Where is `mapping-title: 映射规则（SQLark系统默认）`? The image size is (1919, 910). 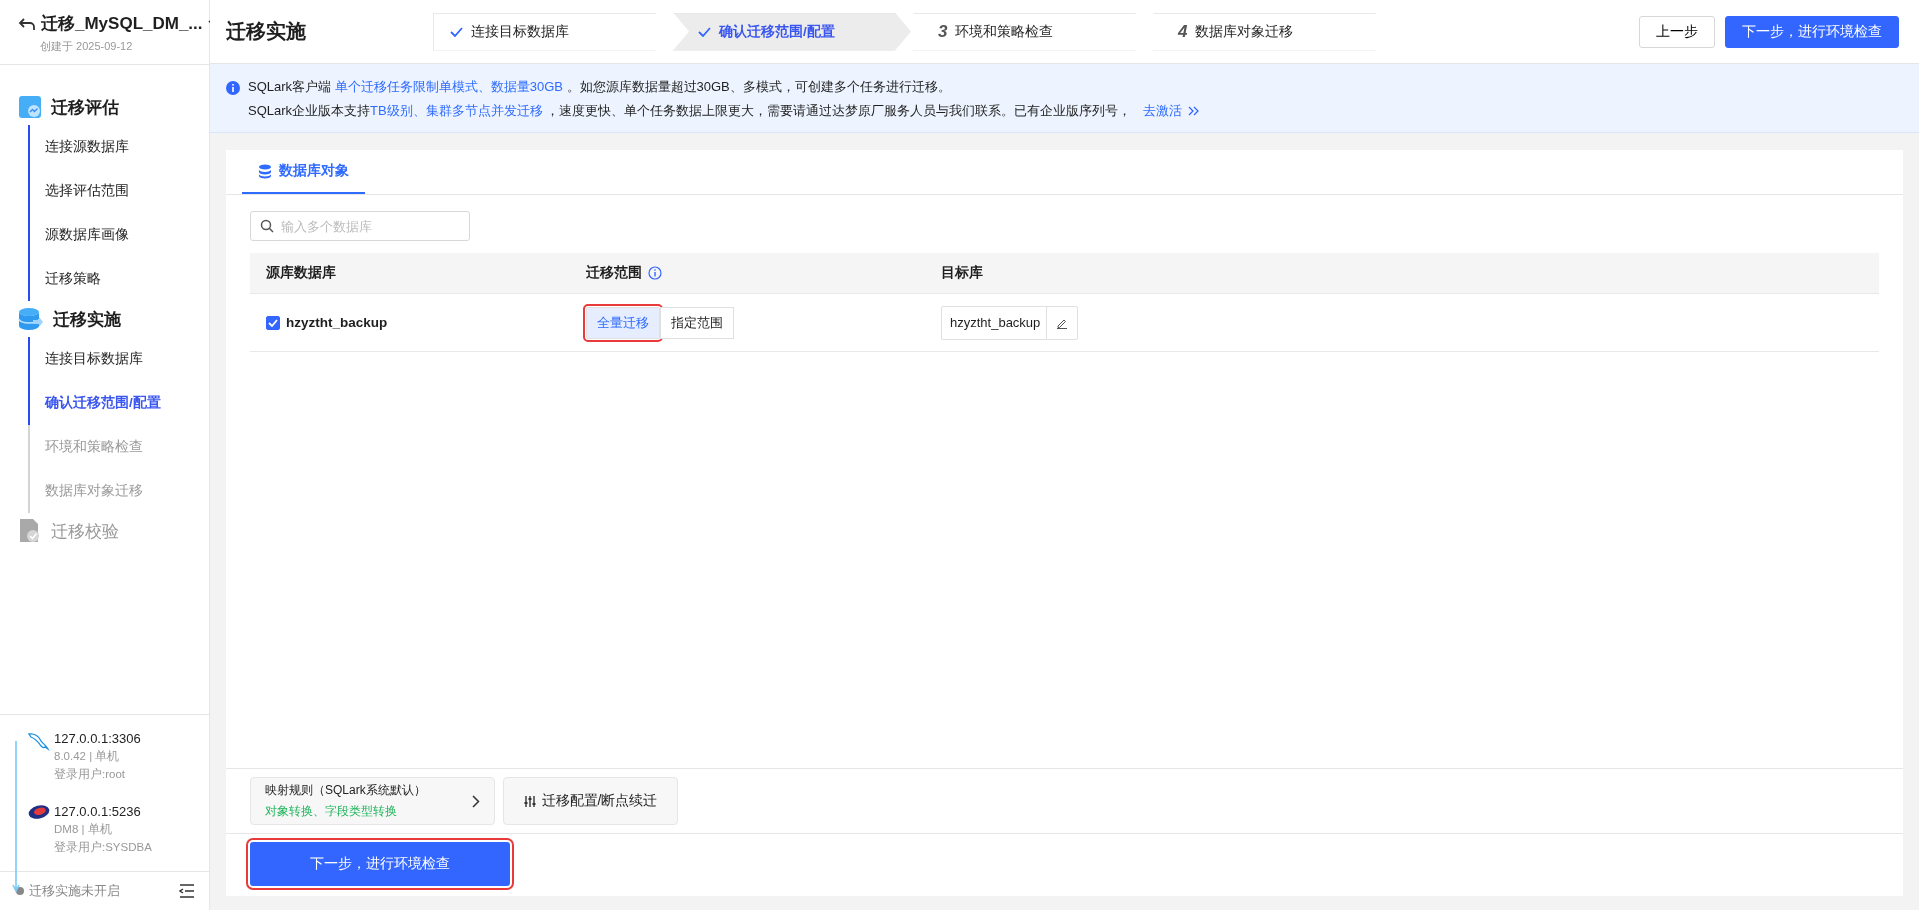
mapping-title: 映射规则（SQLark系统默认） is located at coordinates (345, 790).